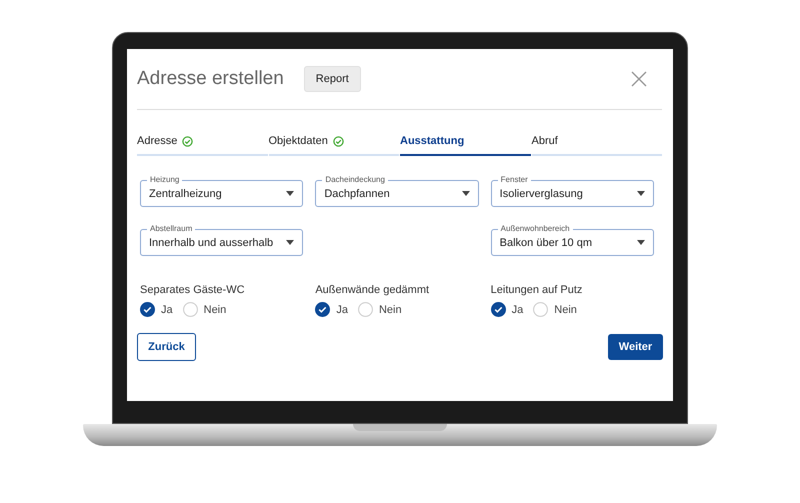  What do you see at coordinates (193, 290) in the screenshot?
I see `question-label: Separates Gäste-WC` at bounding box center [193, 290].